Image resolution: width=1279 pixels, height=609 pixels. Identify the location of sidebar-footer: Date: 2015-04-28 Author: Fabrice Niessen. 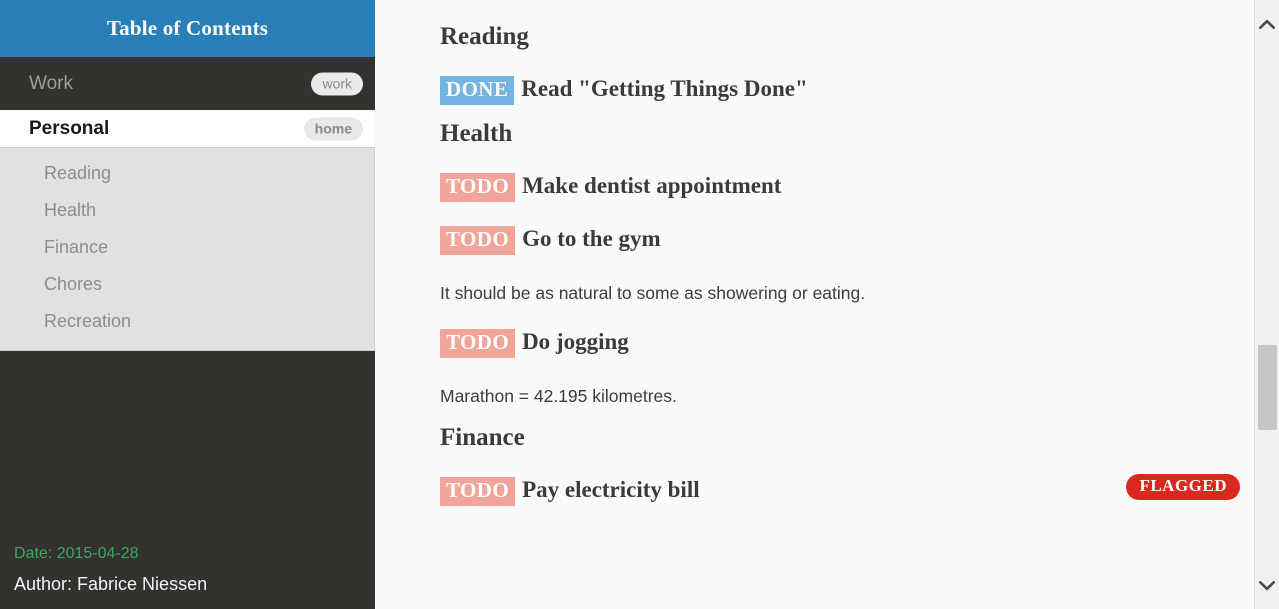
(187, 577).